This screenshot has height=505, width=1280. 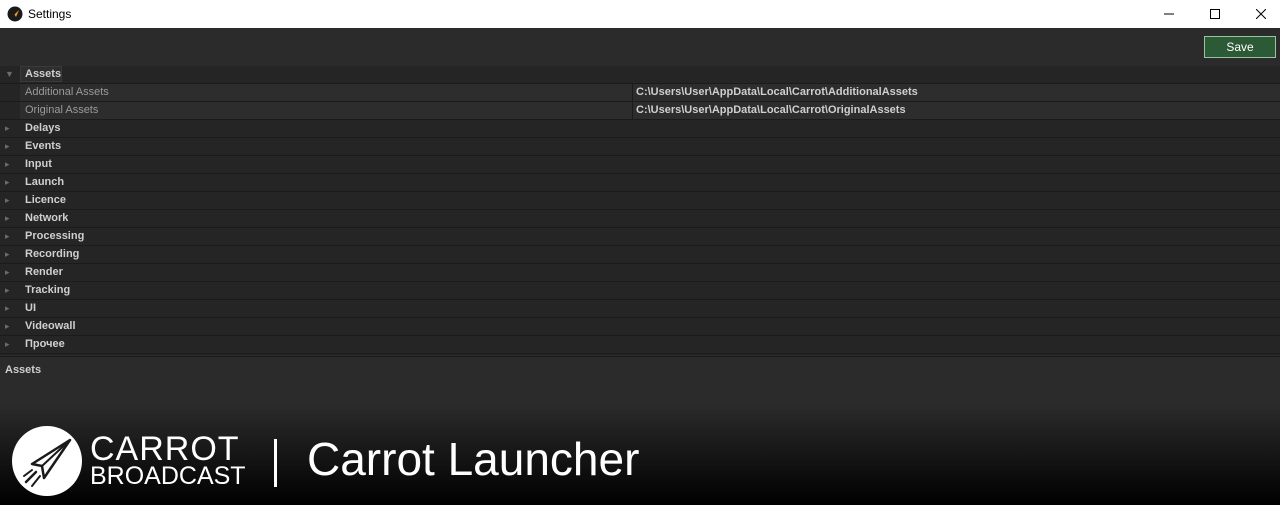 What do you see at coordinates (640, 75) in the screenshot?
I see `tree-group-assets: ▼ Assets` at bounding box center [640, 75].